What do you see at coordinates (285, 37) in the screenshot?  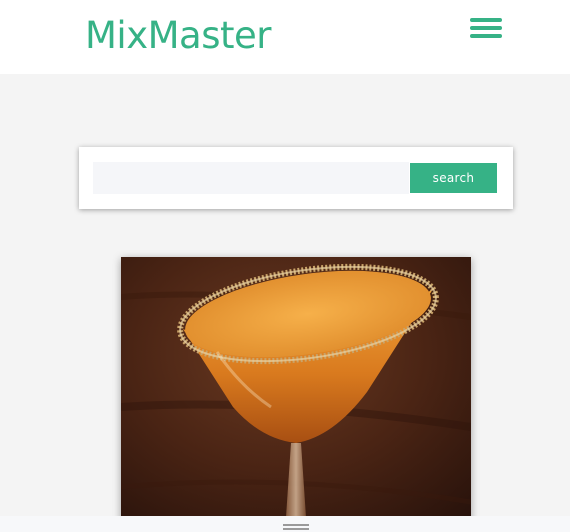 I see `site-header: MixMaster` at bounding box center [285, 37].